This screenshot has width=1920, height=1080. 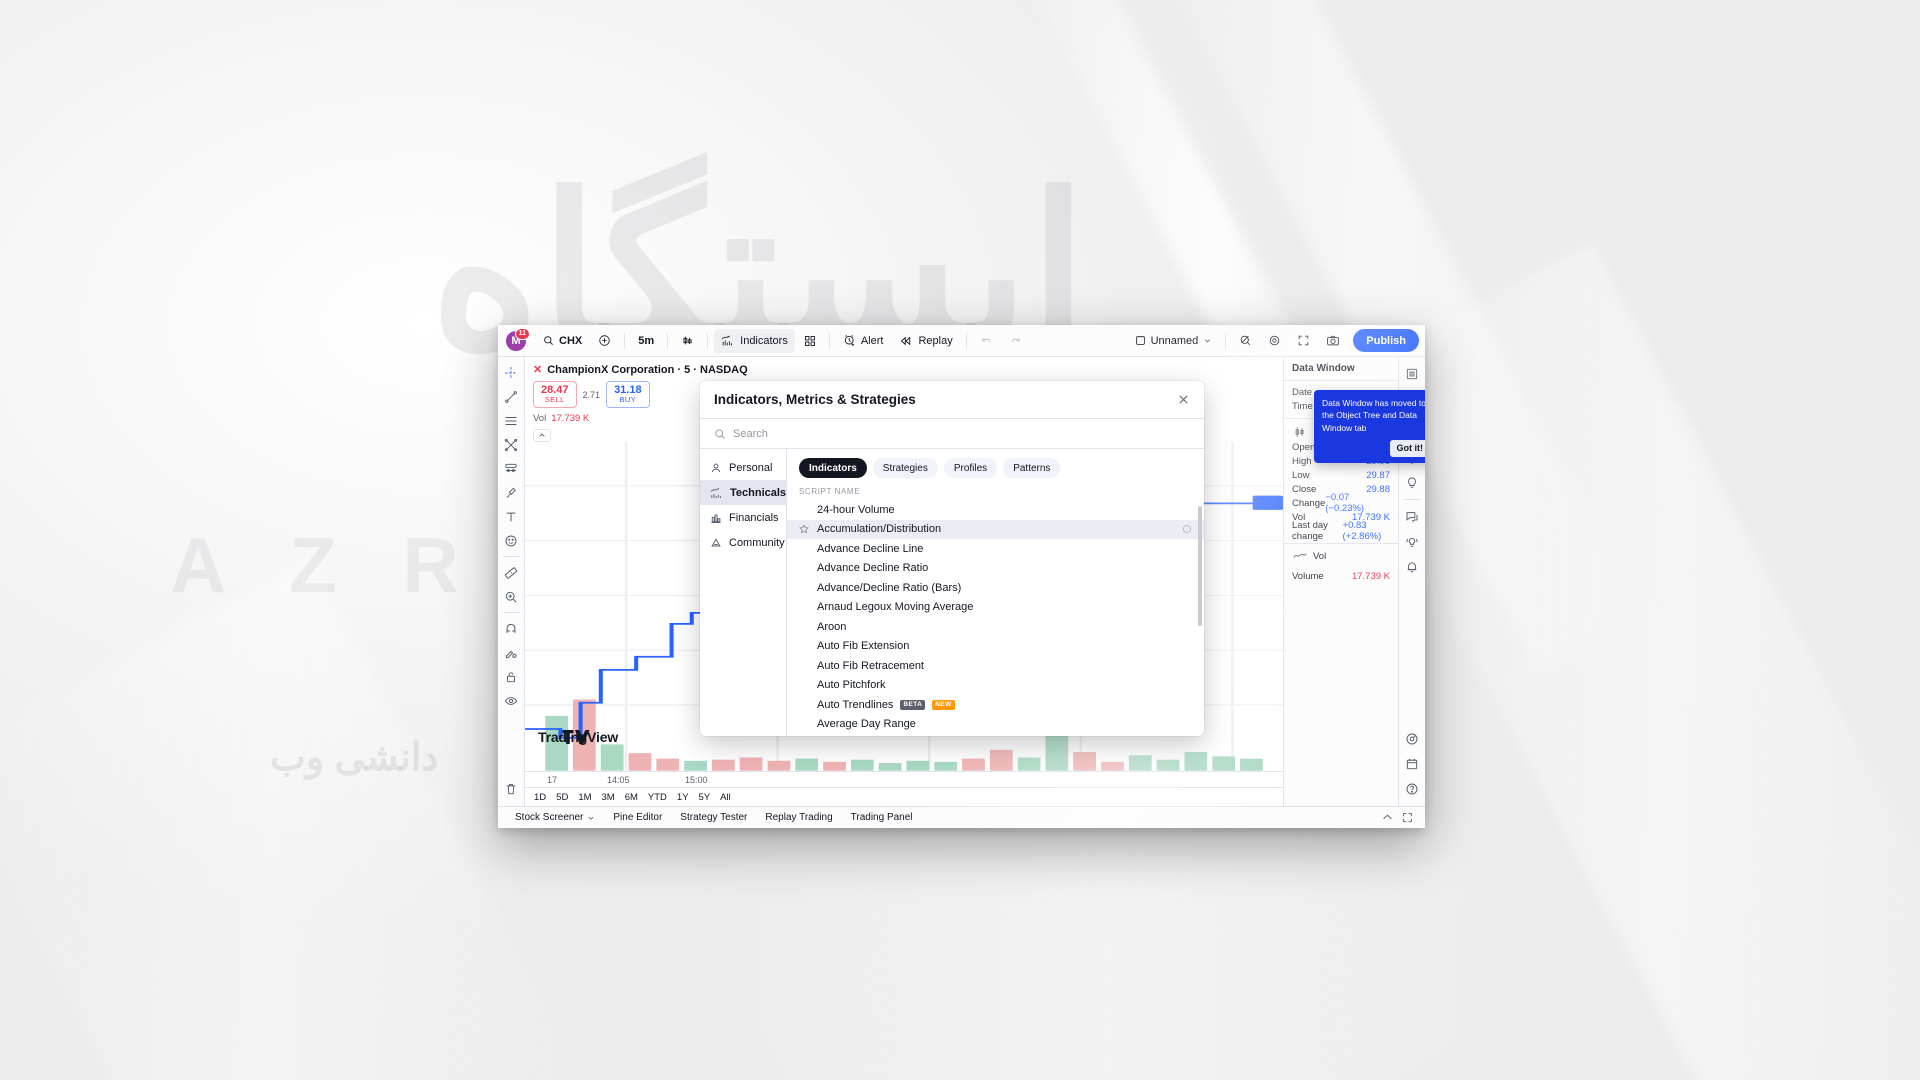 I want to click on trading-icon, so click(x=1412, y=738).